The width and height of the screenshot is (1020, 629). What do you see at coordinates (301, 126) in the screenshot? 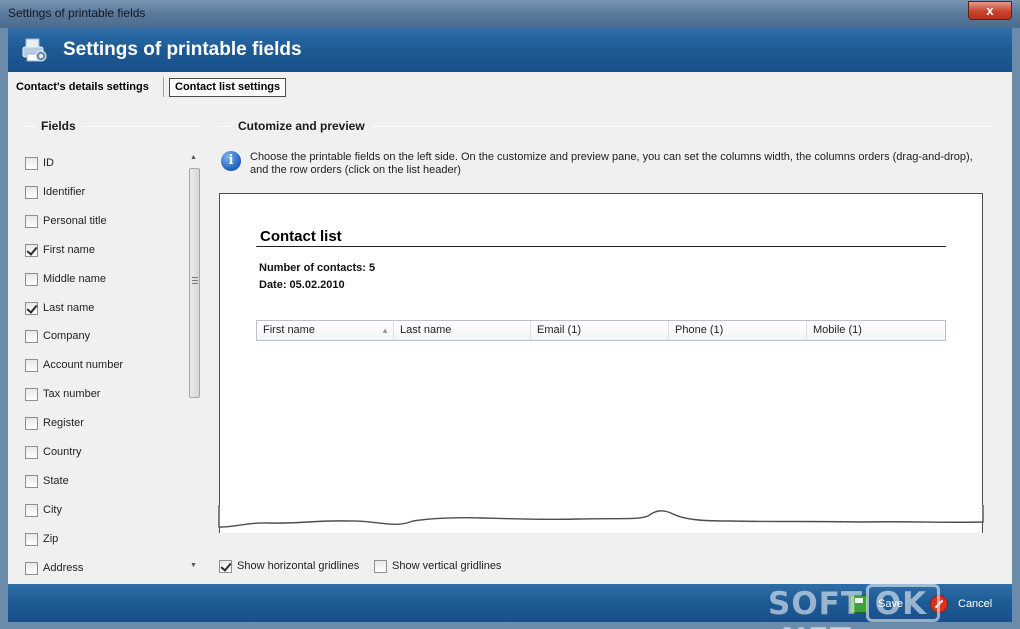
I see `preview-section-title: Cutomize and preview` at bounding box center [301, 126].